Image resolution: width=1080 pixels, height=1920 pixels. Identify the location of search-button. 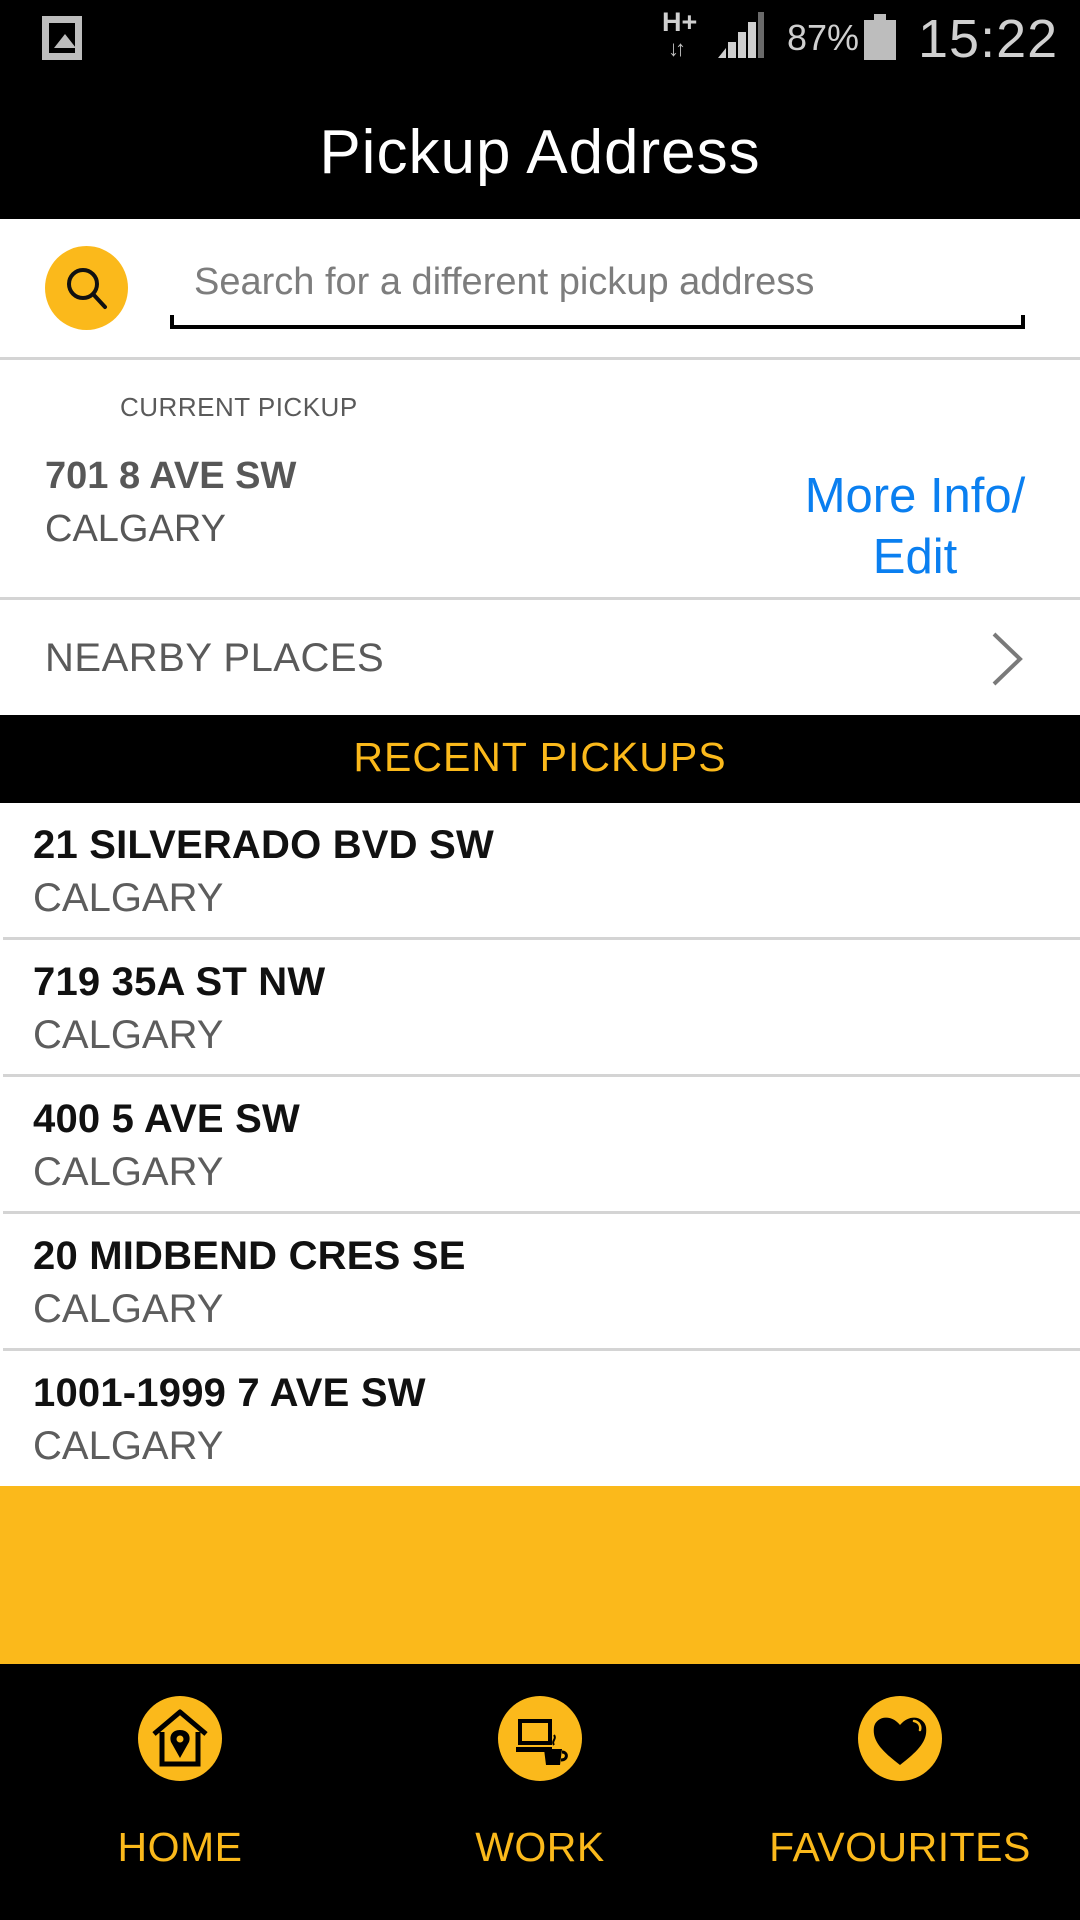
(86, 288).